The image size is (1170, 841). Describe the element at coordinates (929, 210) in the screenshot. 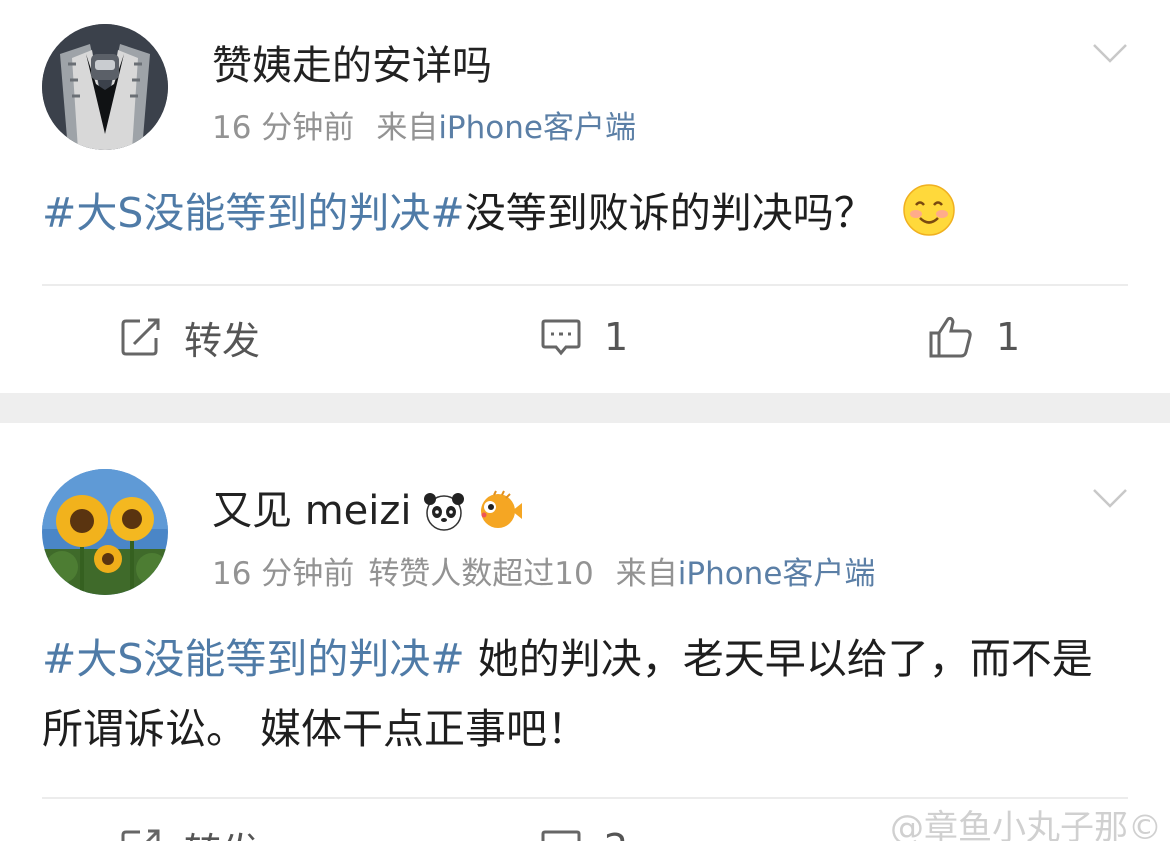

I see `smiling-face-emoji-icon` at that location.